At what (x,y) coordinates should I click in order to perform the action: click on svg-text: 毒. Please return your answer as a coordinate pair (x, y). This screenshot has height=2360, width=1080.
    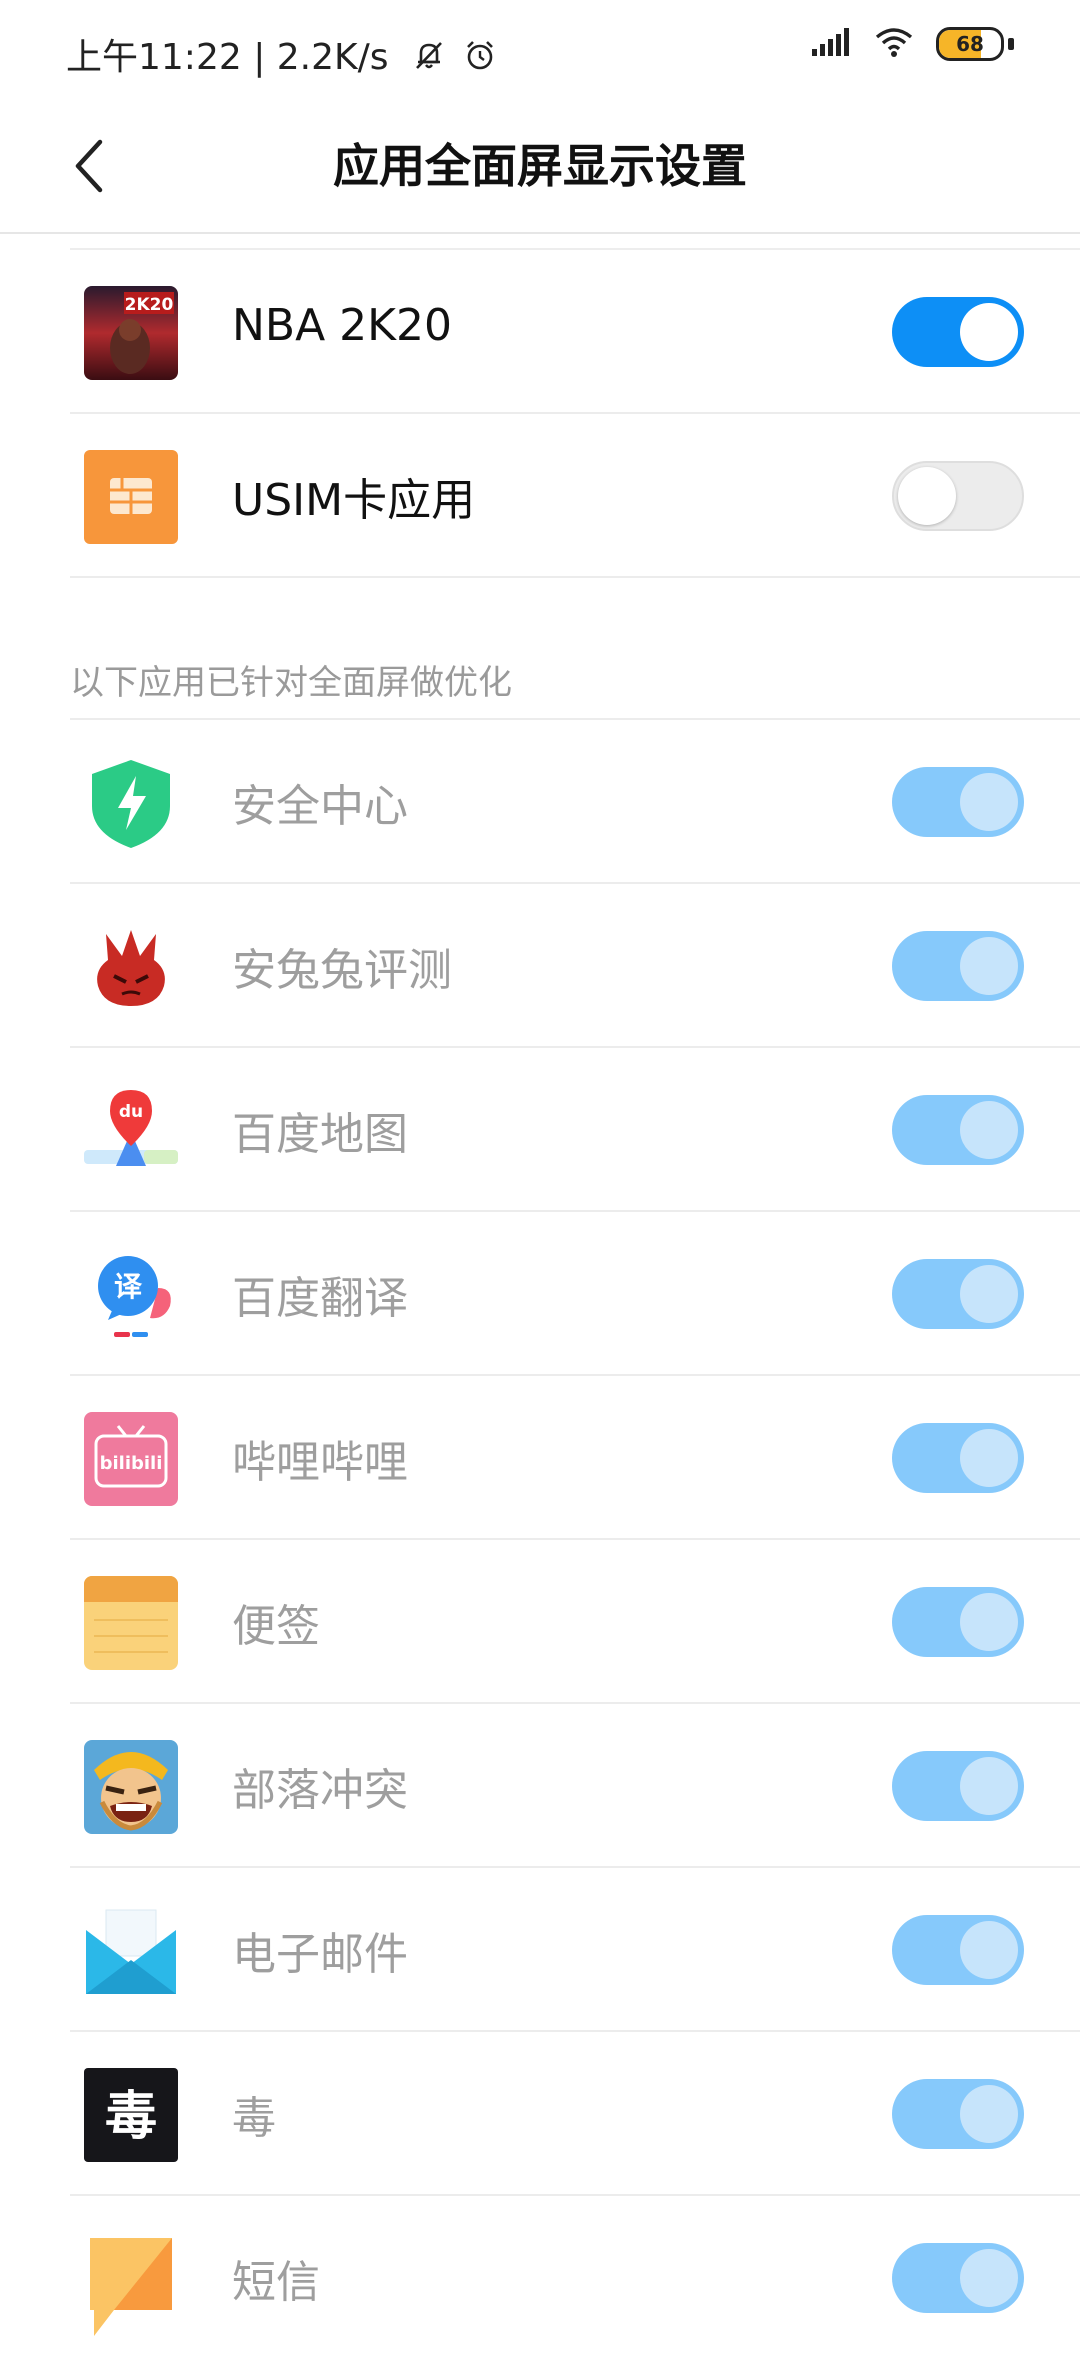
    Looking at the image, I should click on (131, 2117).